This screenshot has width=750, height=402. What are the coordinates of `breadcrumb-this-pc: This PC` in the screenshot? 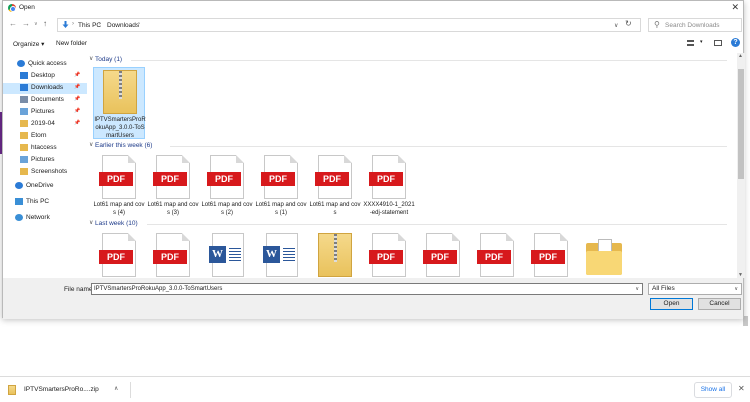 It's located at (89, 25).